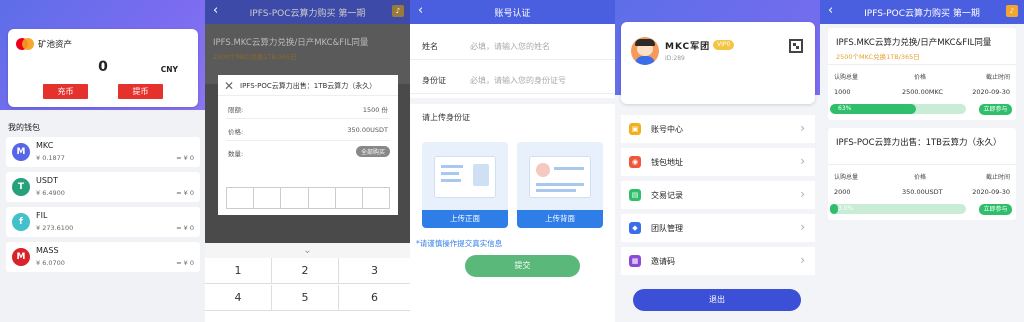 This screenshot has height=322, width=1024. I want to click on team-icon: ◆, so click(635, 228).